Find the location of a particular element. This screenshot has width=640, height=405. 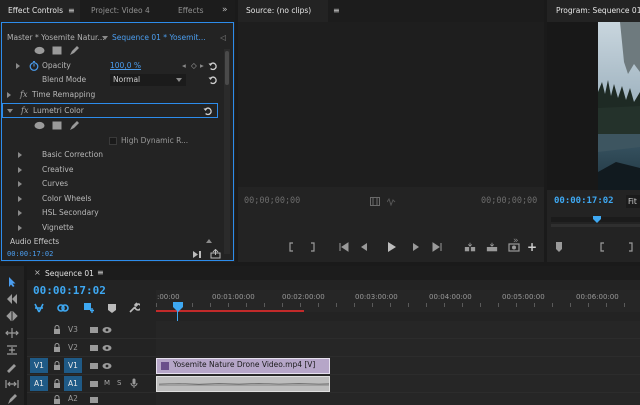

opacity-value: 100,0 % is located at coordinates (125, 66).